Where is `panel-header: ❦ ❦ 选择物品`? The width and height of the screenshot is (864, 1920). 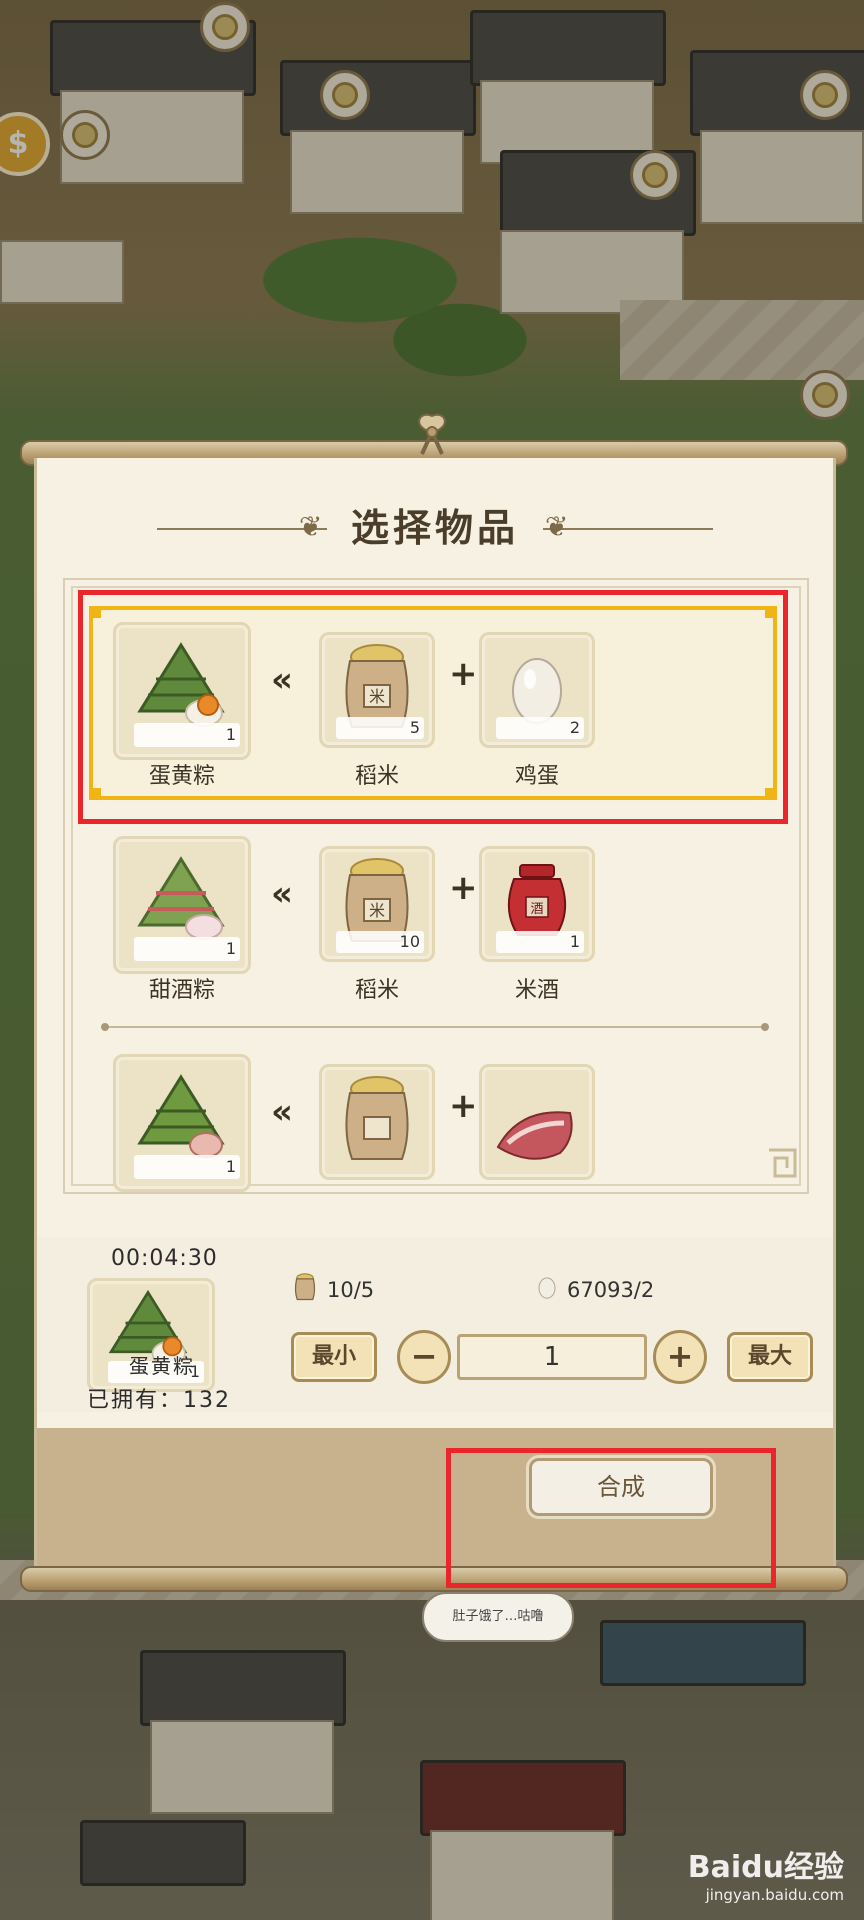 panel-header: ❦ ❦ 选择物品 is located at coordinates (435, 528).